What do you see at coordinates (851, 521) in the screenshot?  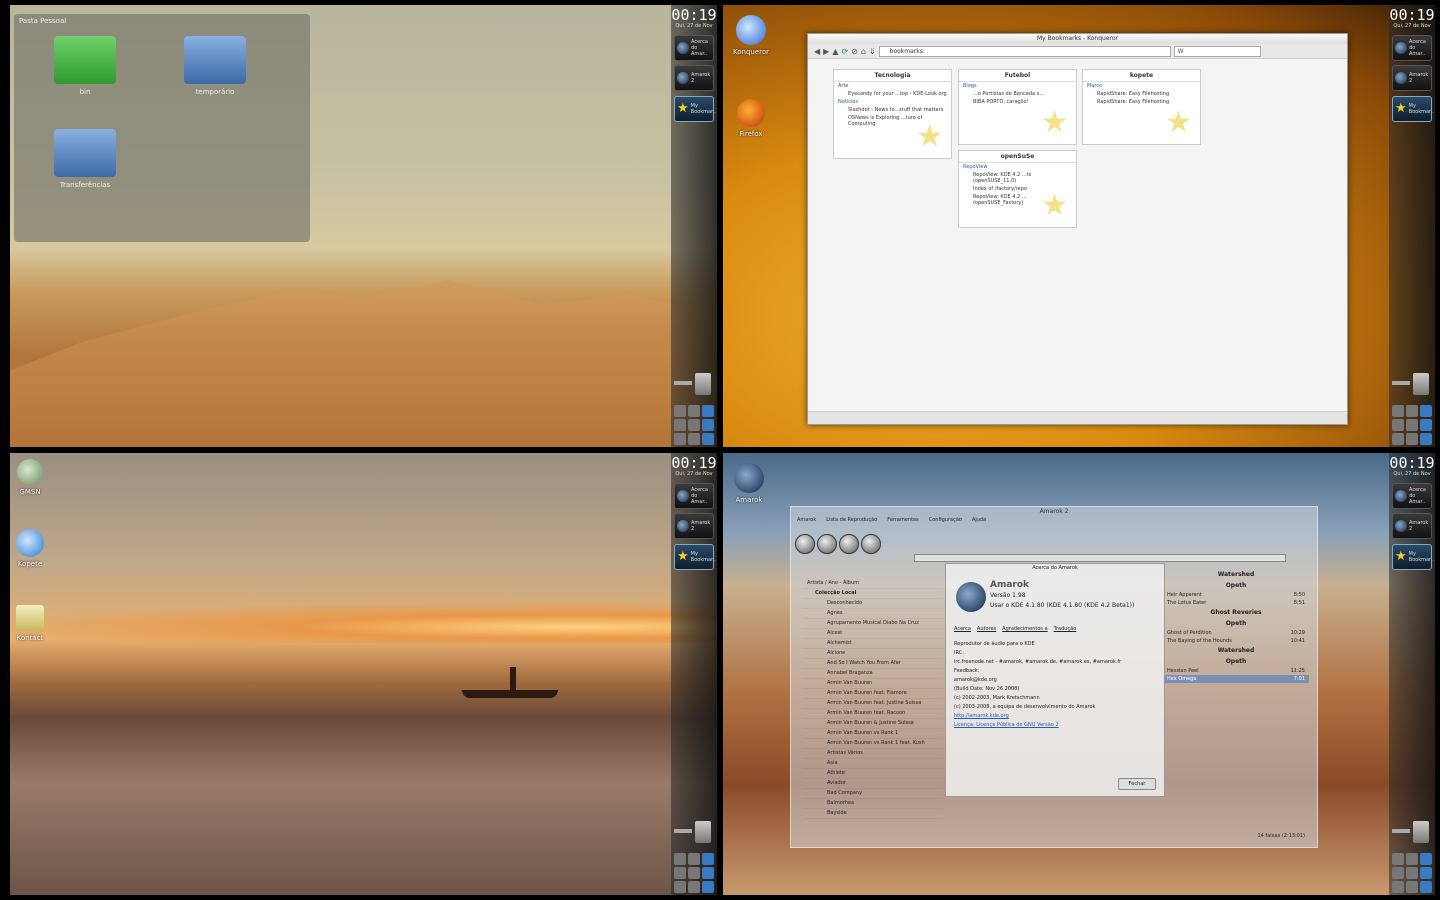 I see `menu-playlist: Lista de Reprodução` at bounding box center [851, 521].